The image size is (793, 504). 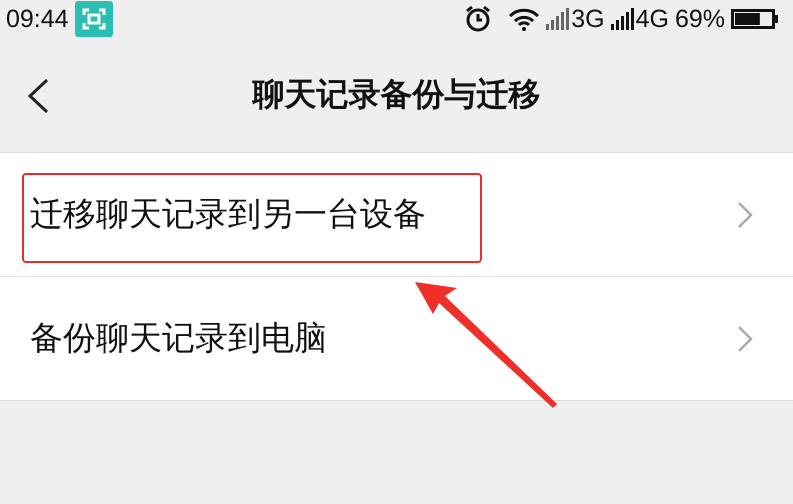 I want to click on battery-percent: 69%, so click(x=699, y=19).